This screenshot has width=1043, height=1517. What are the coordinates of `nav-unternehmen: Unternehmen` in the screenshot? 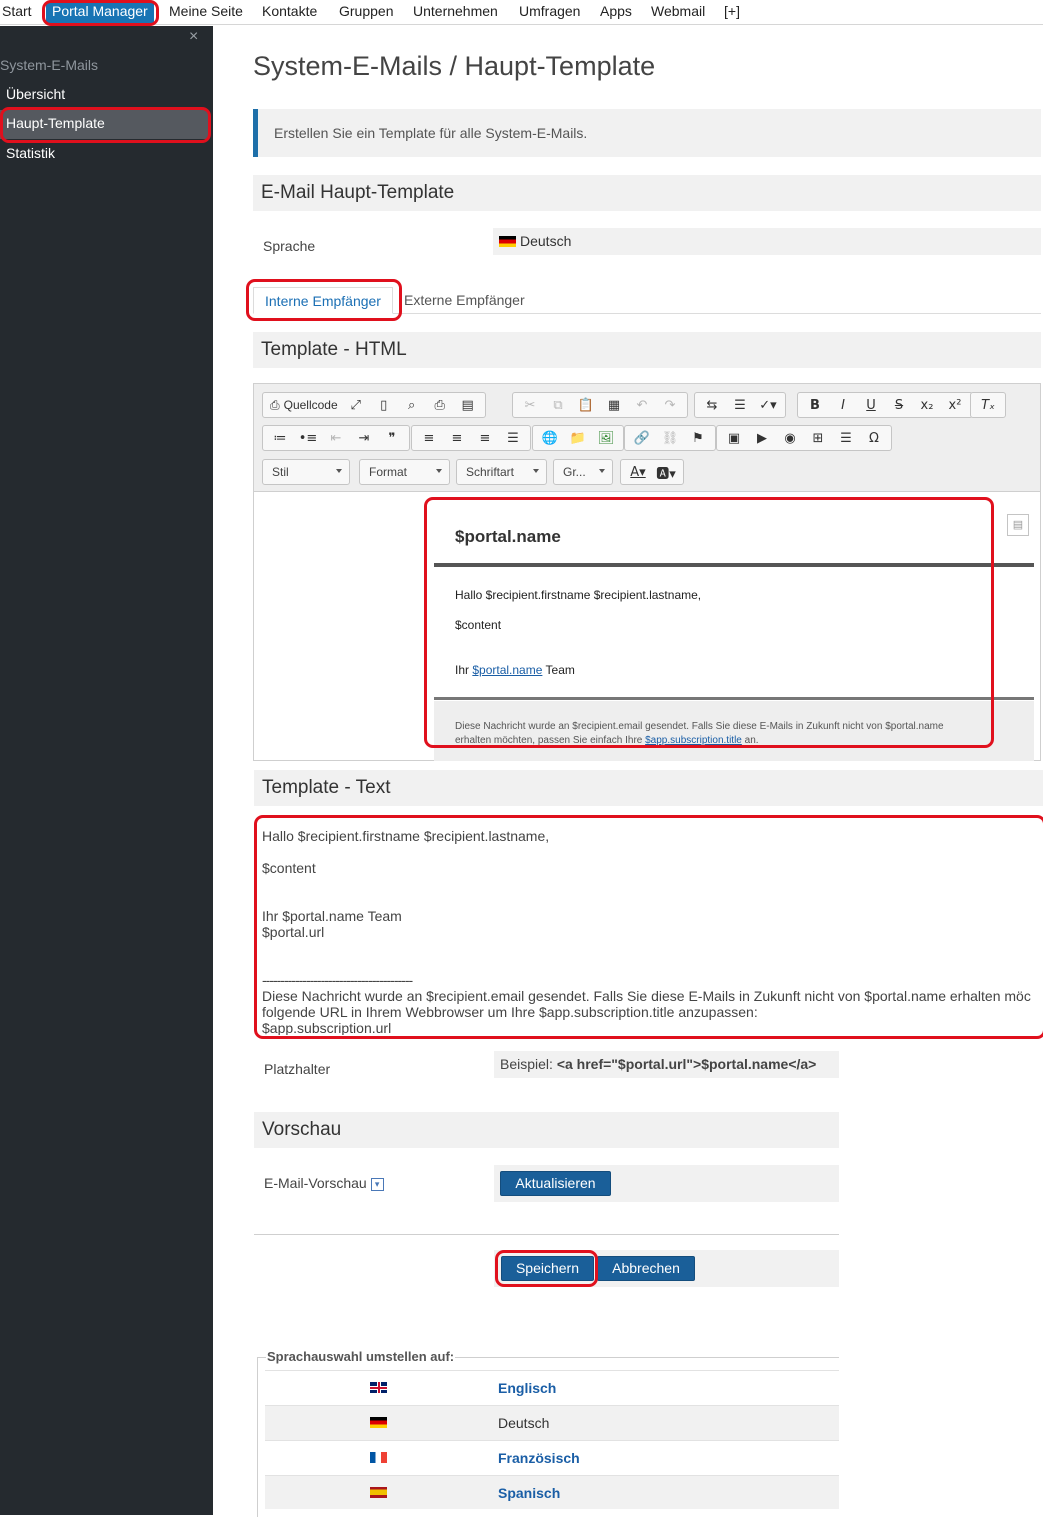 It's located at (455, 11).